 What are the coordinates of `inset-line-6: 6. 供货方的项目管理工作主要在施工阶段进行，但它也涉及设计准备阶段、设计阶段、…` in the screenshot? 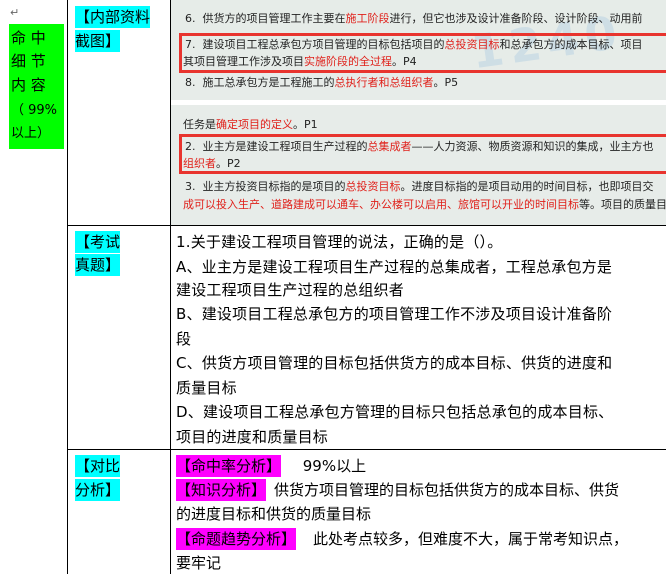 It's located at (414, 18).